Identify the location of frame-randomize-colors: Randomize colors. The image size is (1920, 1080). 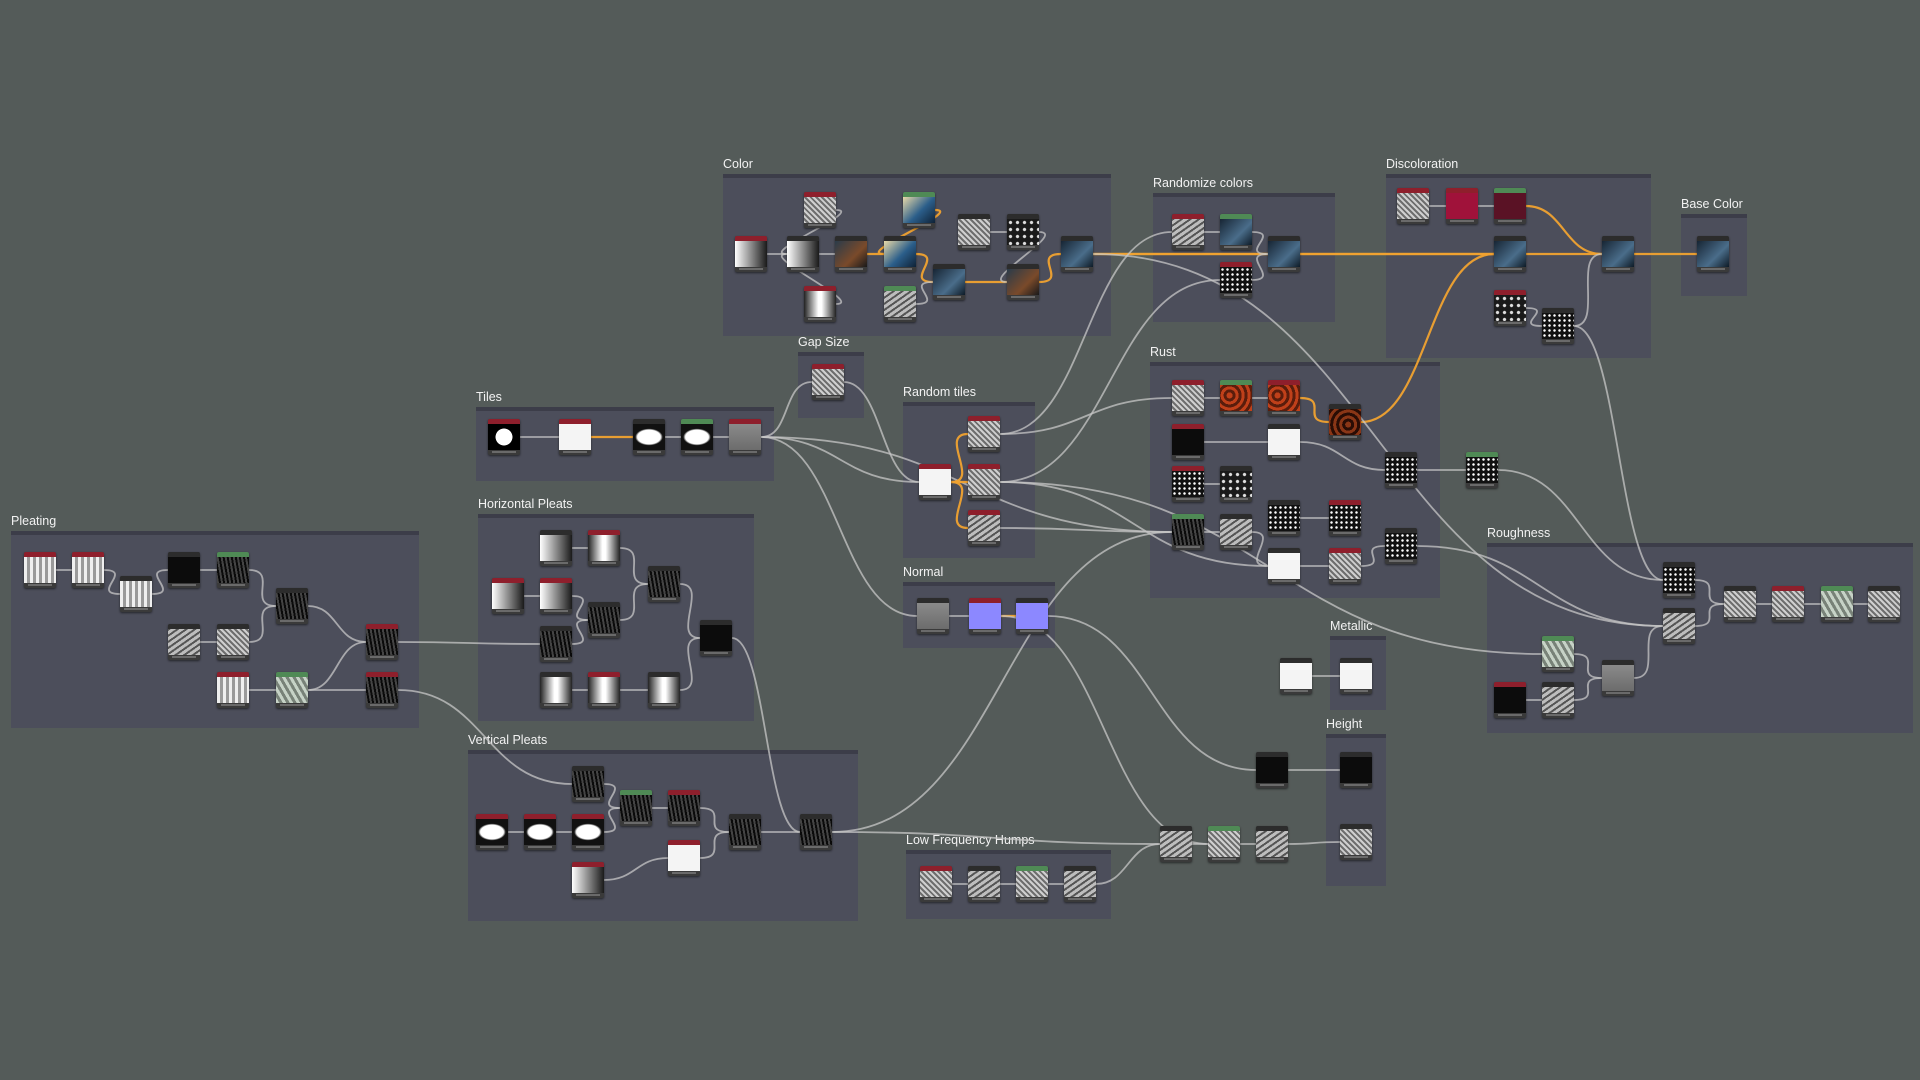
(1244, 249).